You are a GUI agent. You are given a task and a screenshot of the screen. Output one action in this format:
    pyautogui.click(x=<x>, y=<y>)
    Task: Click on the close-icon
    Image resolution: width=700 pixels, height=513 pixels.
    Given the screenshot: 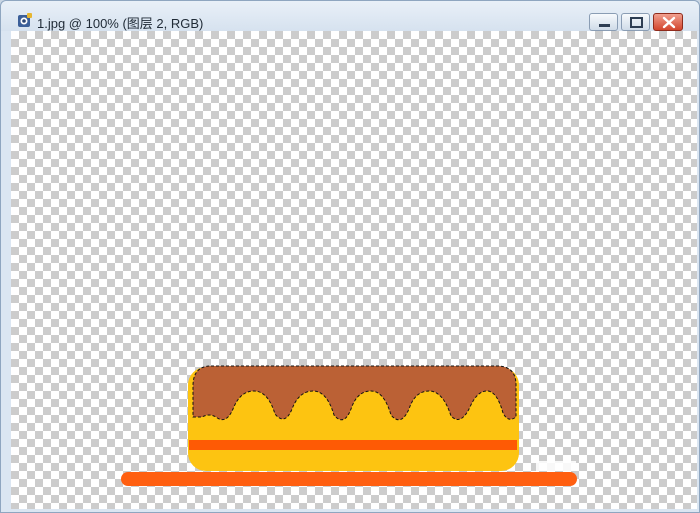 What is the action you would take?
    pyautogui.click(x=669, y=22)
    